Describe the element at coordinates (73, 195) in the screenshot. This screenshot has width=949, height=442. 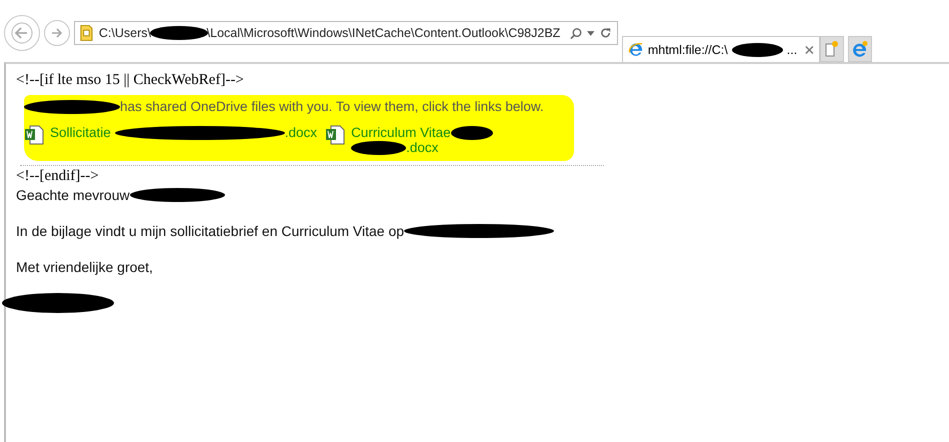
I see `greeting-text: Geachte mevrouw` at that location.